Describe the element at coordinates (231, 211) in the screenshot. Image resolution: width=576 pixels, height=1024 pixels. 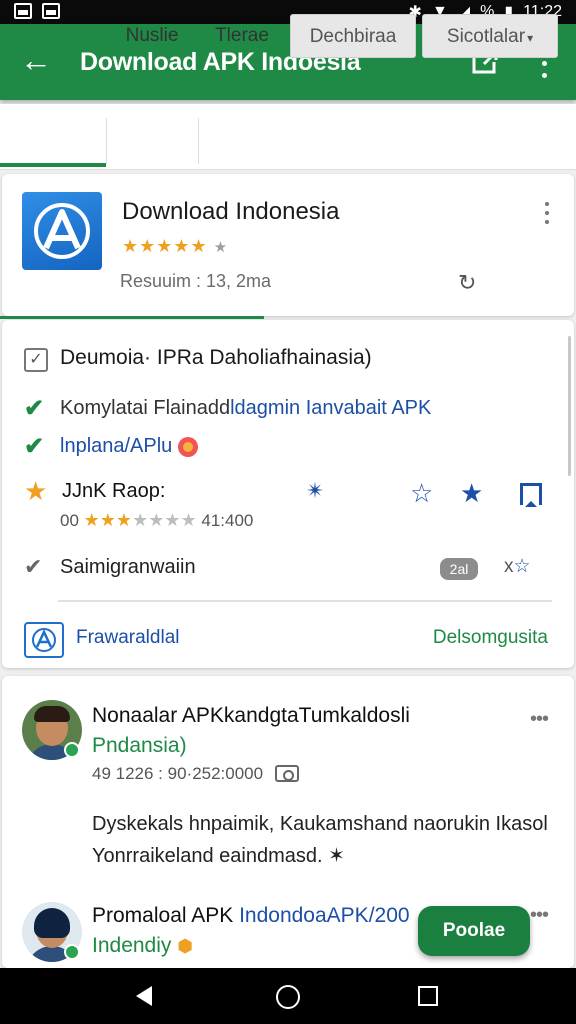
I see `app-name: Download Indonesia` at that location.